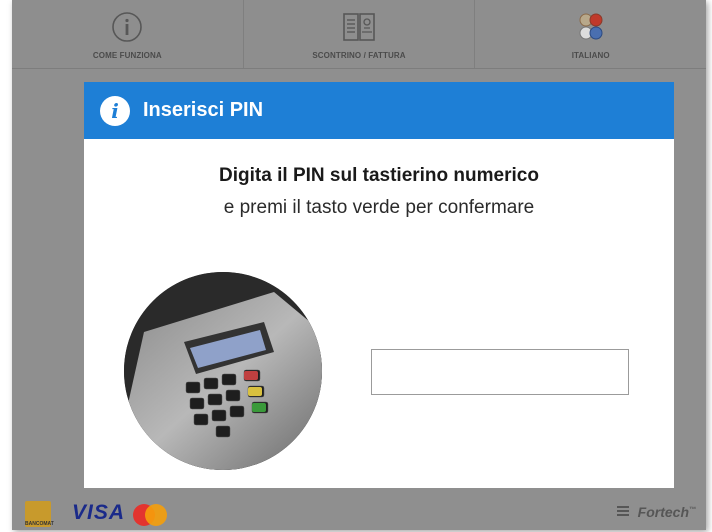 The width and height of the screenshot is (712, 532). I want to click on fortech-brand: Fortech, so click(663, 512).